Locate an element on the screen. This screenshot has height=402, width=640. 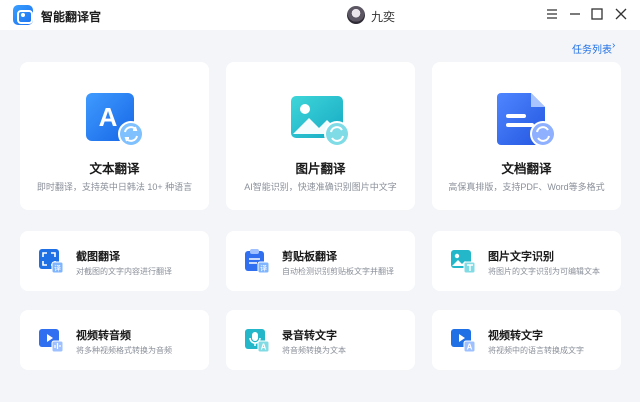
user-name: 九奕 is located at coordinates (383, 16).